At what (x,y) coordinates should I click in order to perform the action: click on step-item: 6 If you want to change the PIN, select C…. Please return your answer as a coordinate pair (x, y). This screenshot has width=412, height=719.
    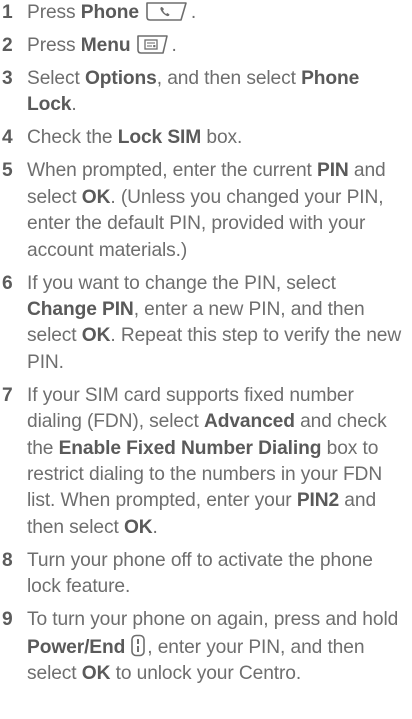
    Looking at the image, I should click on (206, 324).